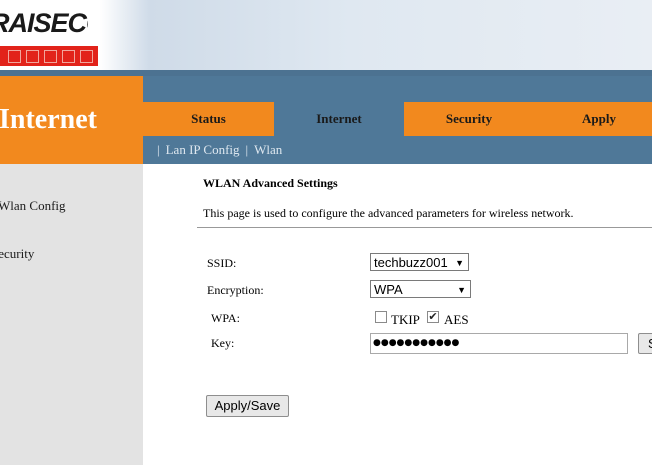 The image size is (652, 465). I want to click on encryption-label: Encryption:, so click(235, 290).